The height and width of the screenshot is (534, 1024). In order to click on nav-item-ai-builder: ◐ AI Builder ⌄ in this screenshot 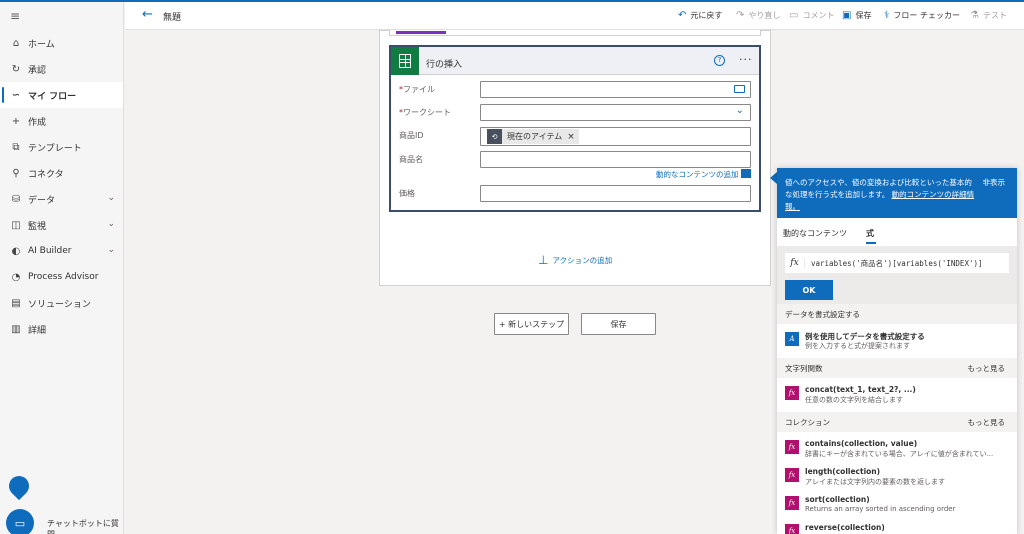, I will do `click(61, 251)`.